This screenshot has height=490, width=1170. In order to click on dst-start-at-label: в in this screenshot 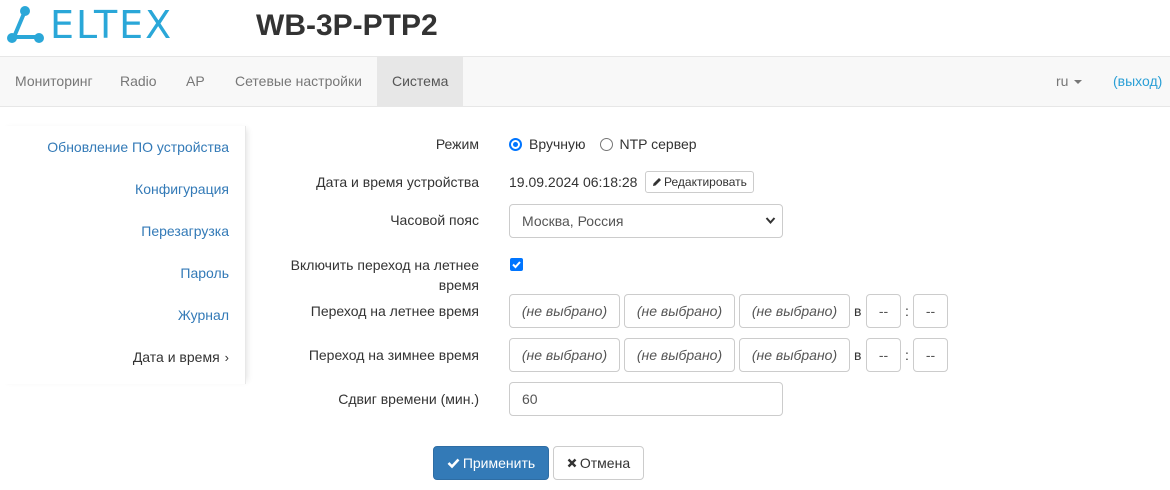, I will do `click(858, 311)`.